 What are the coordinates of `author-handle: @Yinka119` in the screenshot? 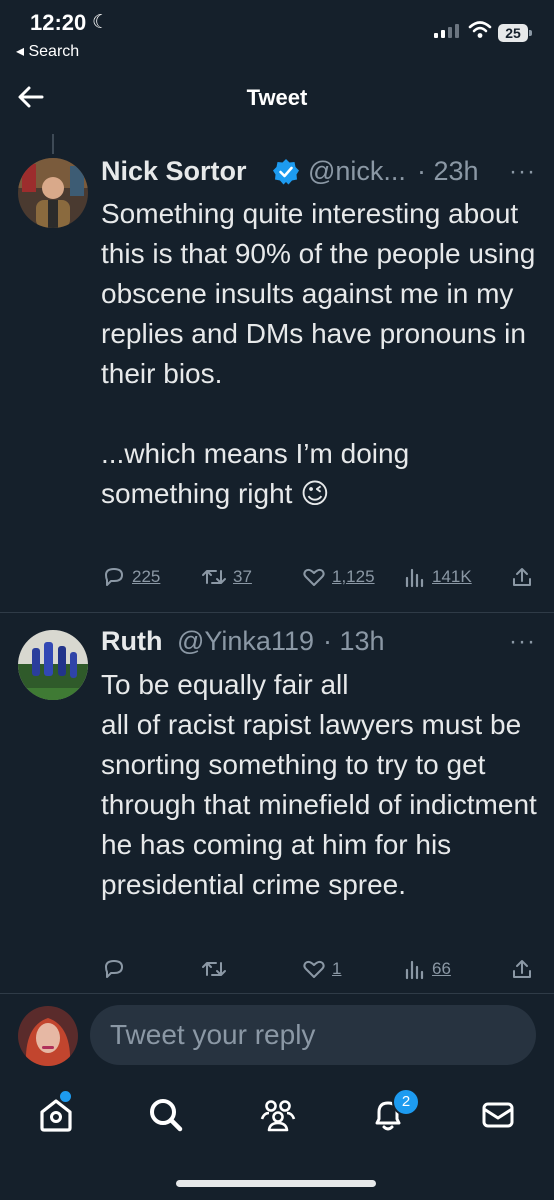 It's located at (245, 641).